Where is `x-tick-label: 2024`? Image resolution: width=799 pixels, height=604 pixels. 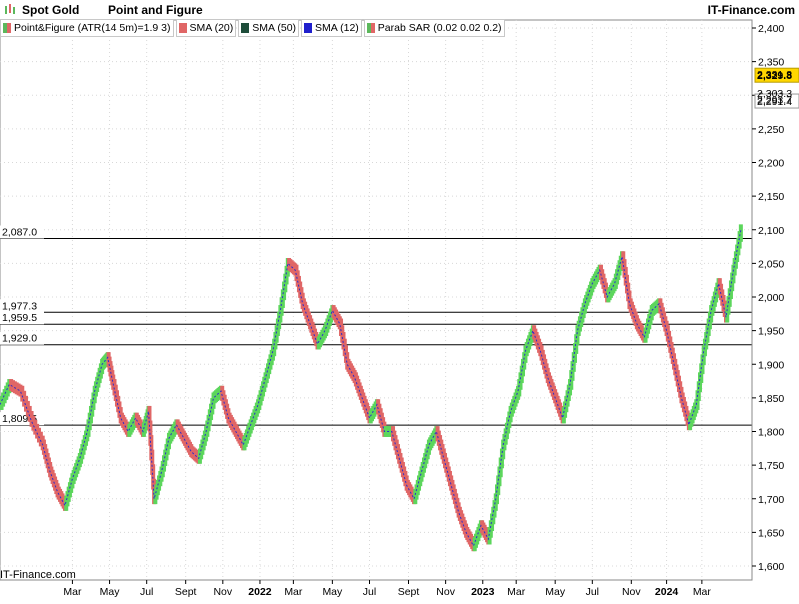
x-tick-label: 2024 is located at coordinates (667, 592).